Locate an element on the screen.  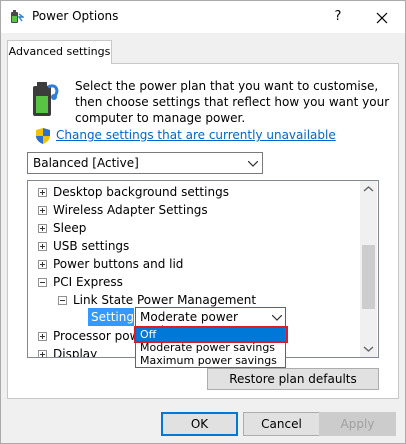
tree-item-power-buttons: Power buttons and lid is located at coordinates (196, 264).